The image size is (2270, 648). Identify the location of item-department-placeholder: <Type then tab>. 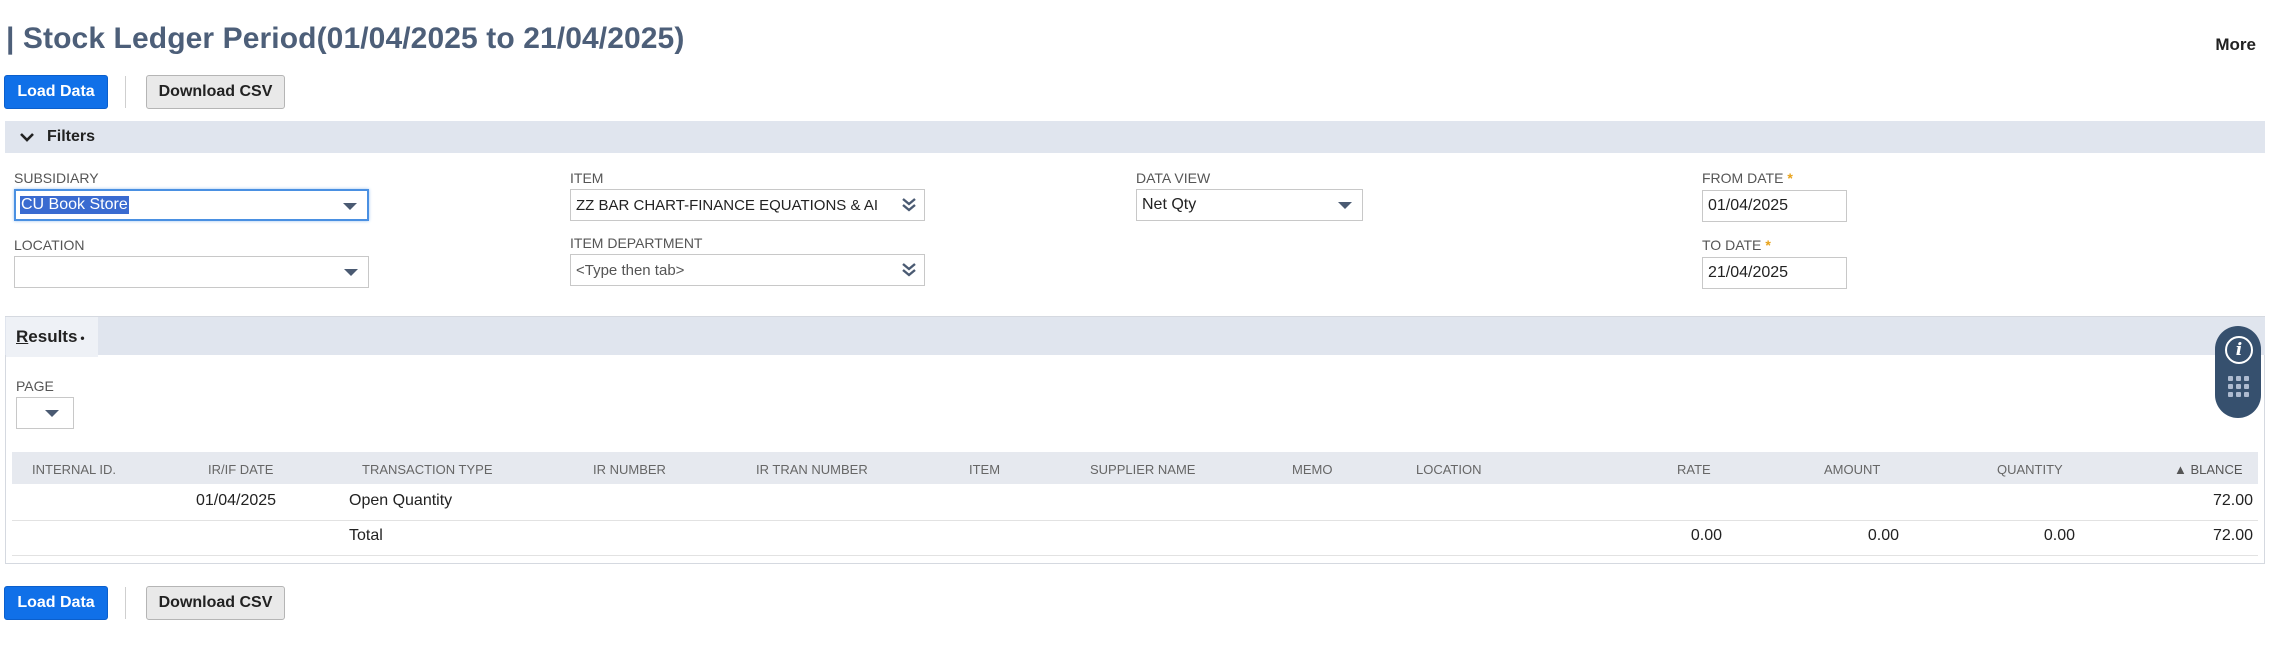
(630, 270).